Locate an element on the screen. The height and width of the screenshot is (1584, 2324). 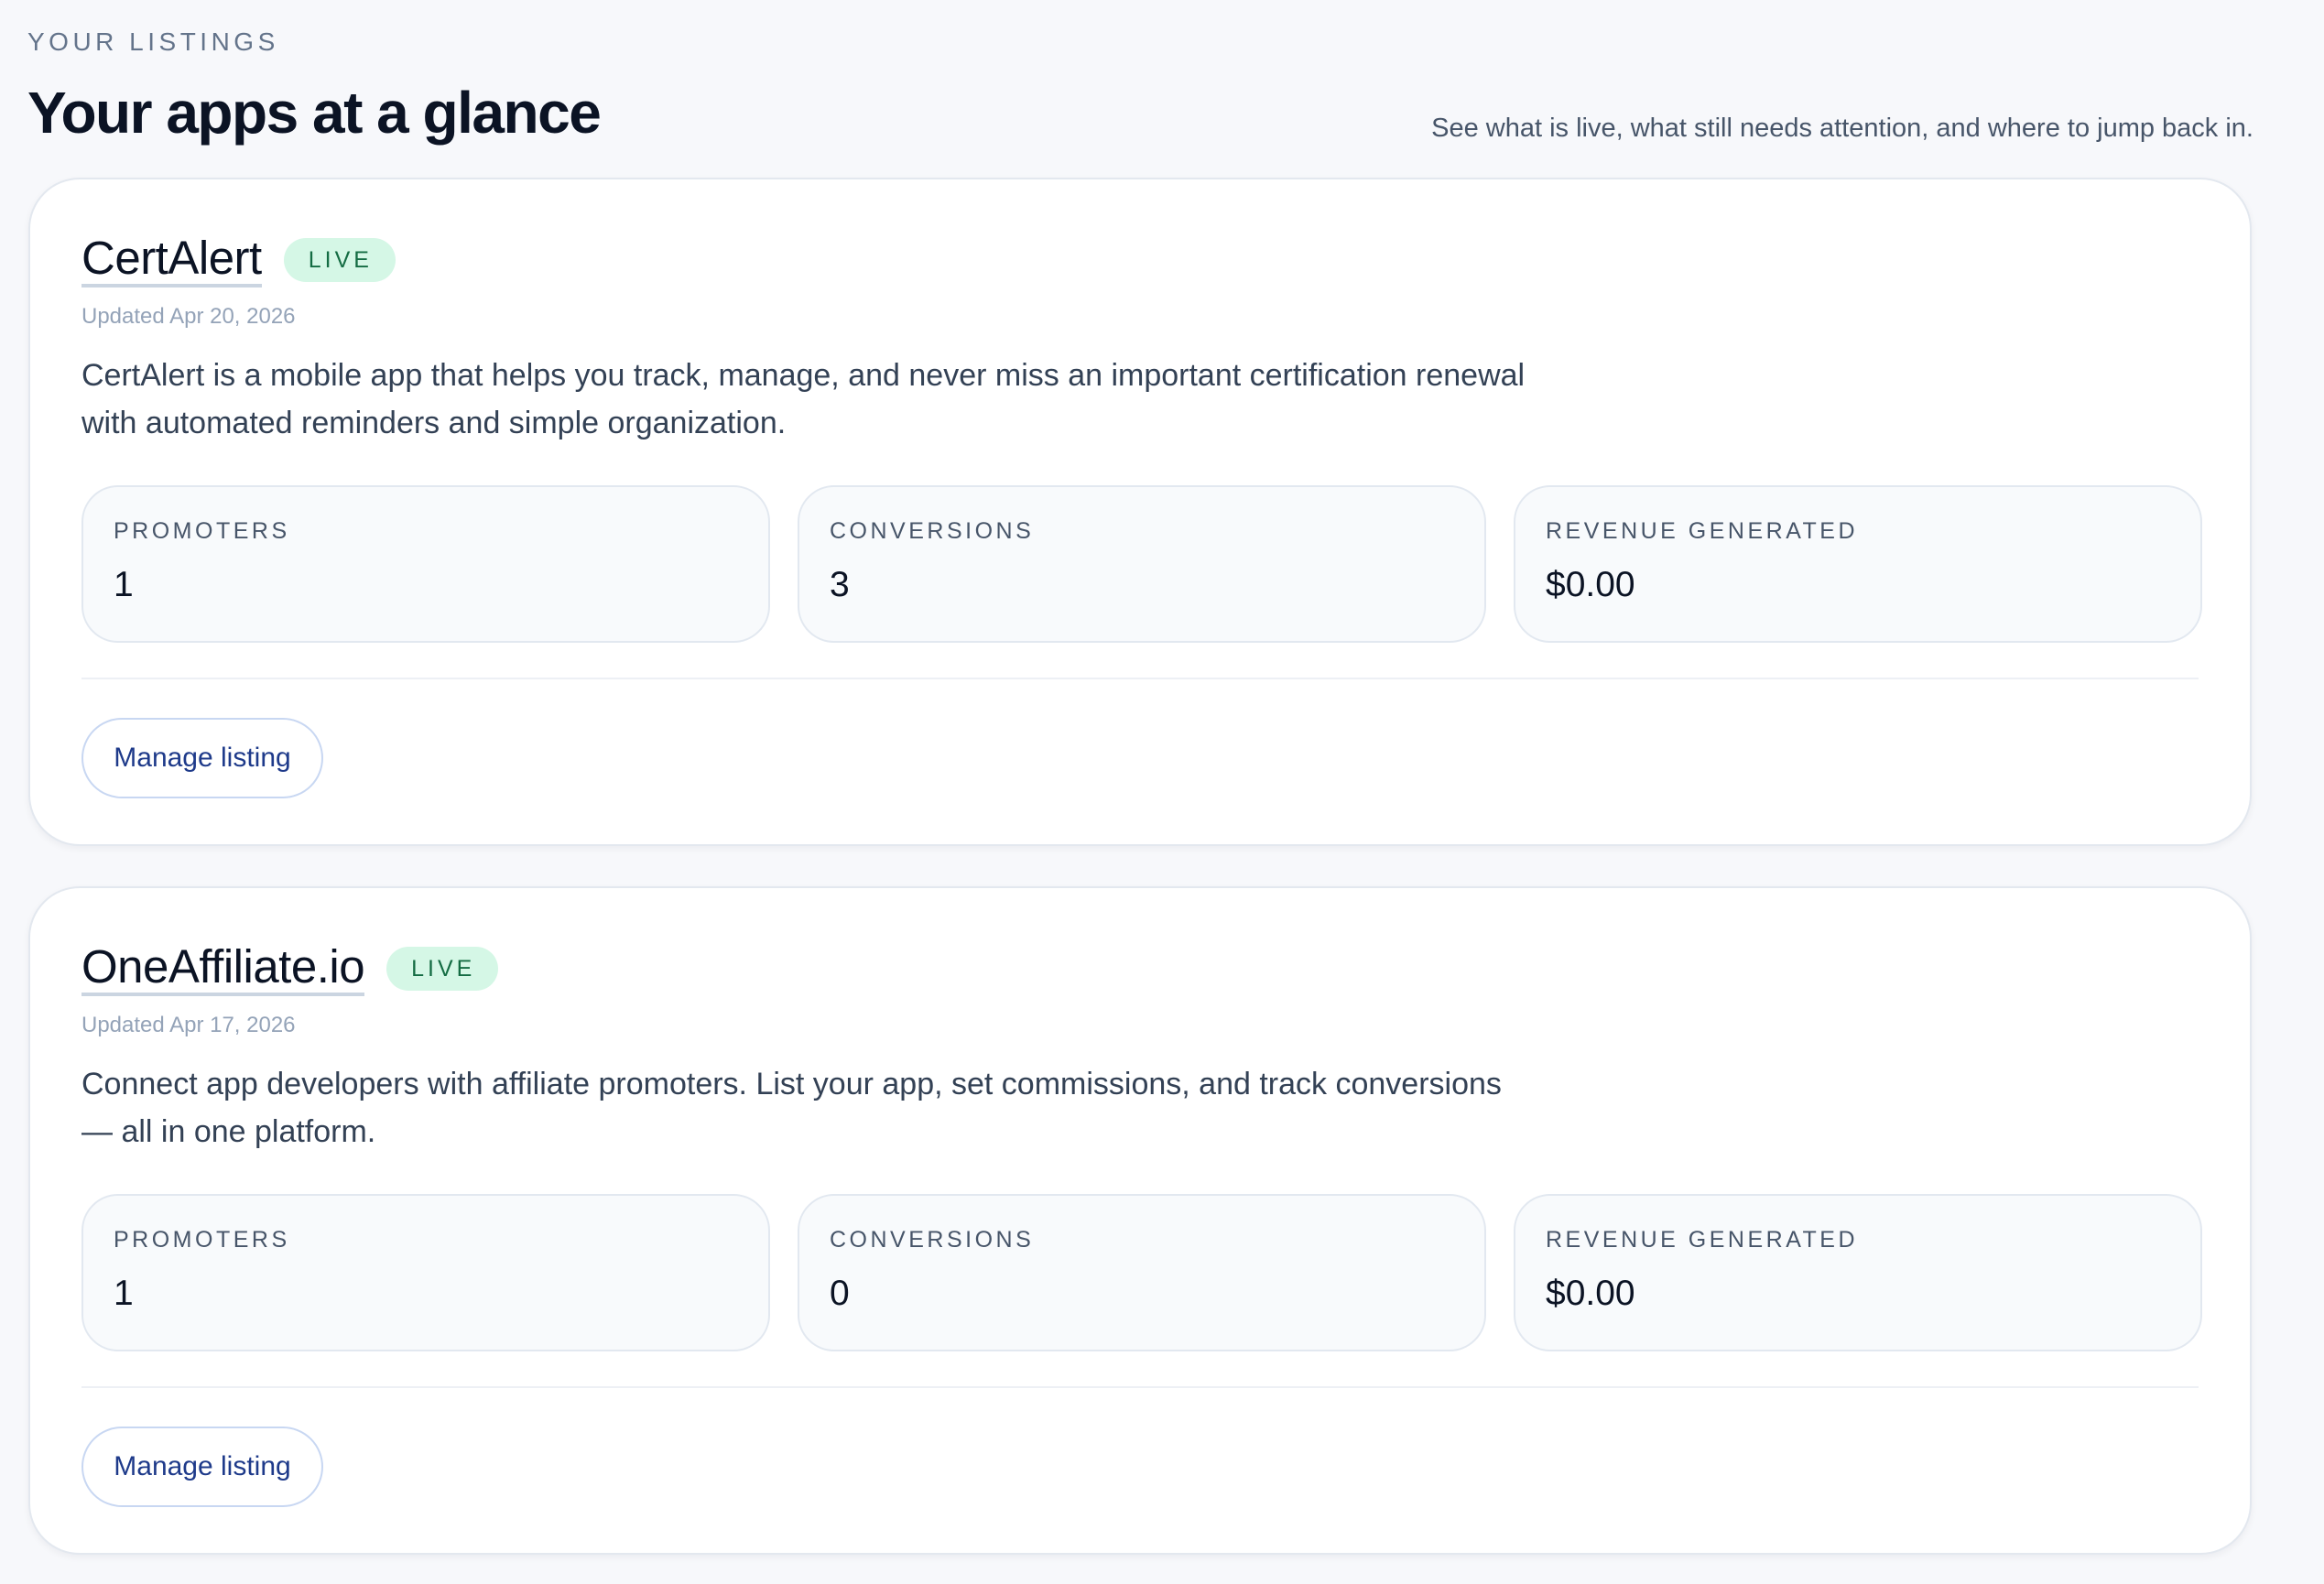
stat-value: 3 is located at coordinates (840, 584).